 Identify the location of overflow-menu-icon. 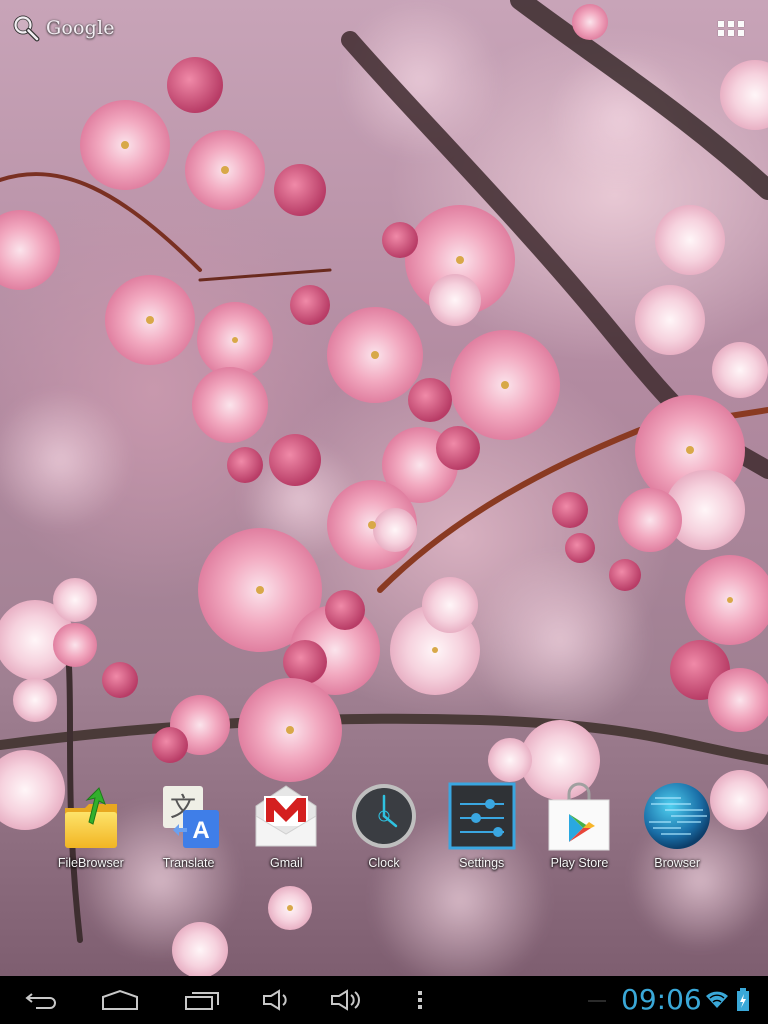
(420, 1000).